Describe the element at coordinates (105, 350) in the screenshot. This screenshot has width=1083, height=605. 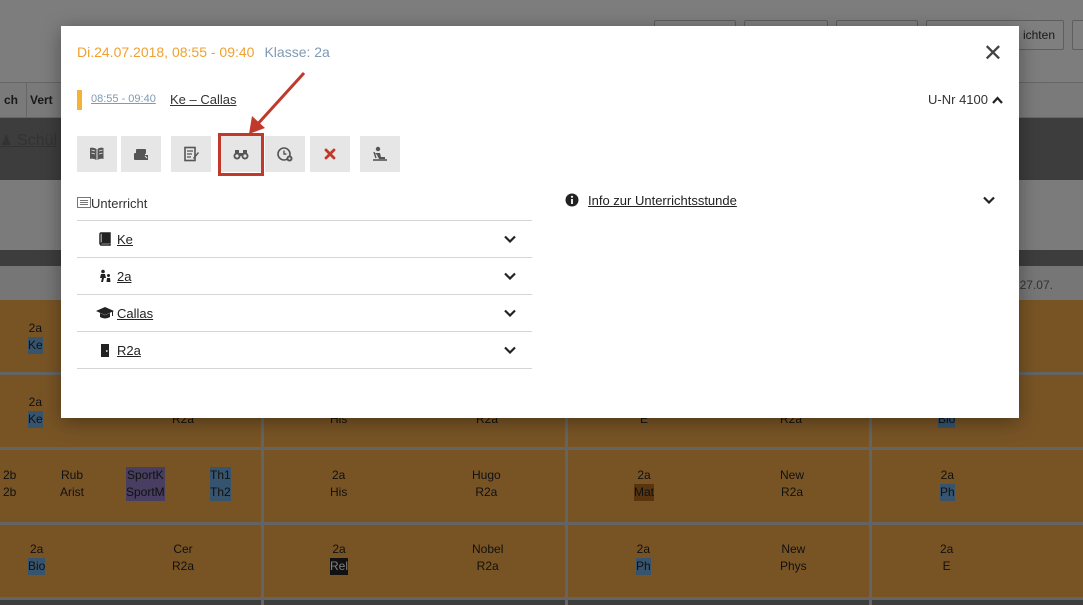
I see `door-icon` at that location.